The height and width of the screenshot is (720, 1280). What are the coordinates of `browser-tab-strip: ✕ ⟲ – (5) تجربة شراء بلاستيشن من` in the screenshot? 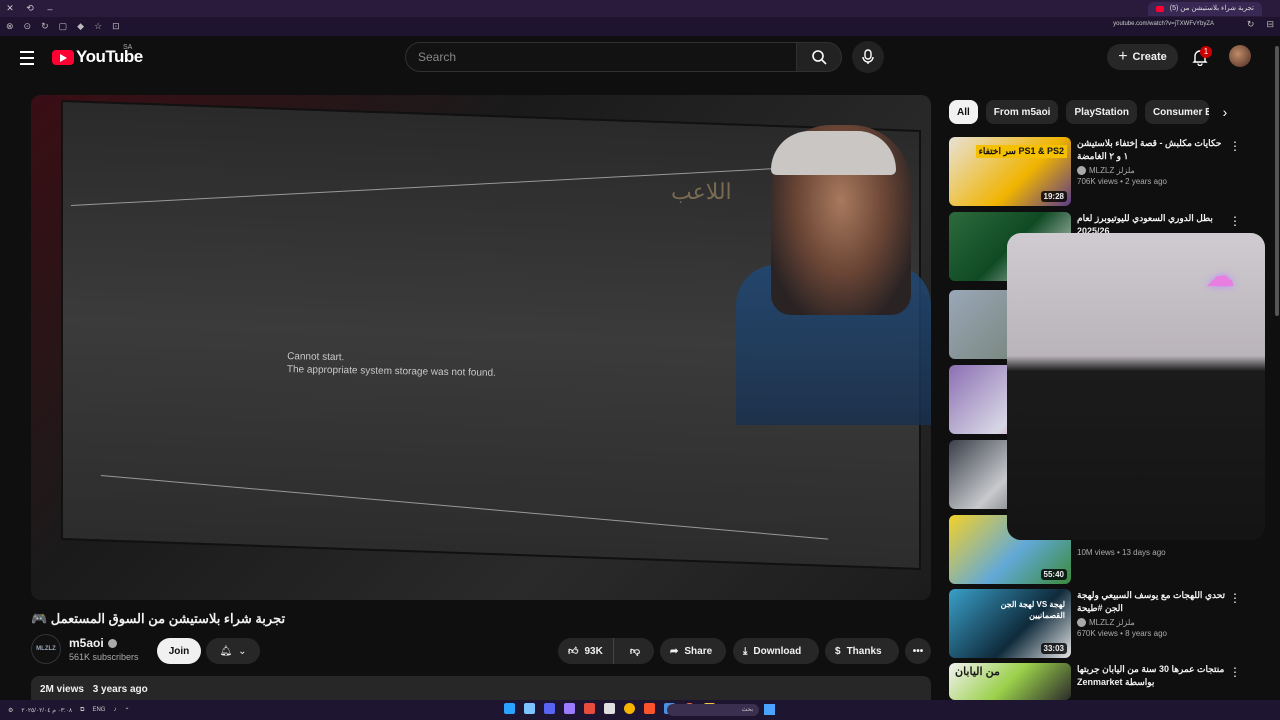 It's located at (640, 8).